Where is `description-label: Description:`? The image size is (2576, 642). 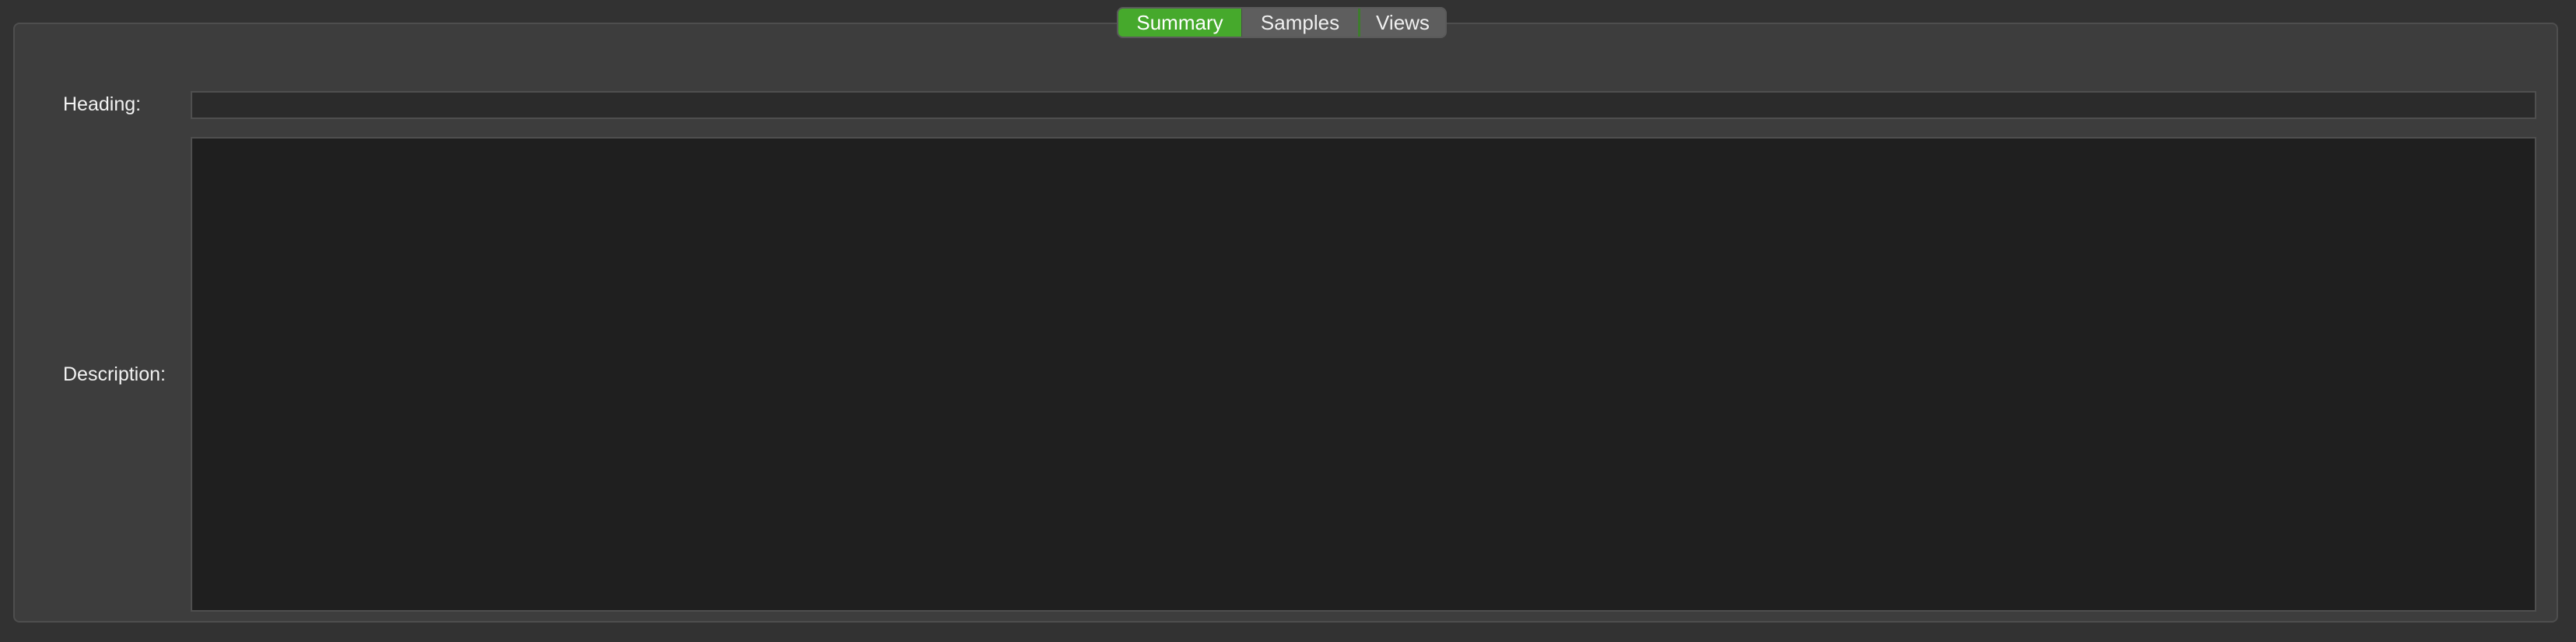
description-label: Description: is located at coordinates (115, 374).